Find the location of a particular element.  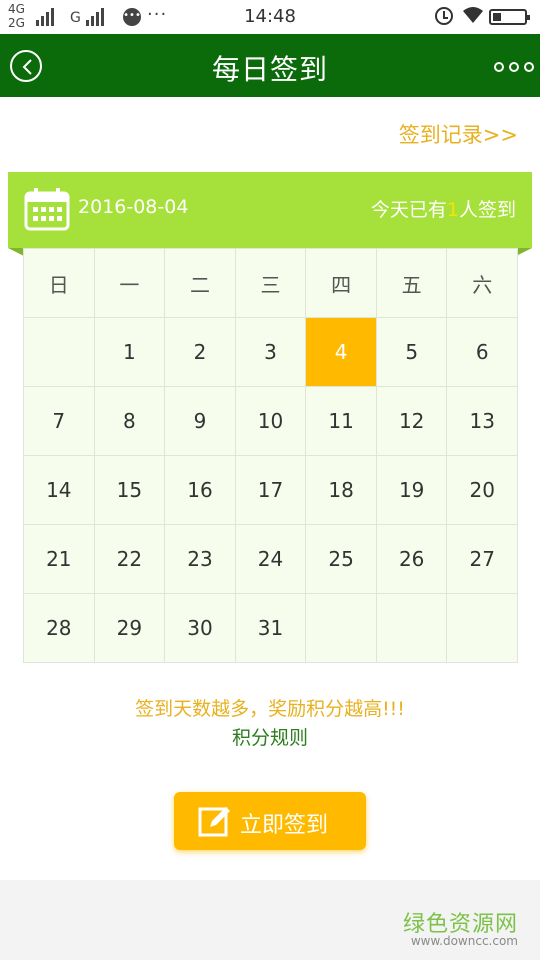

day-cell: 21 is located at coordinates (59, 559).